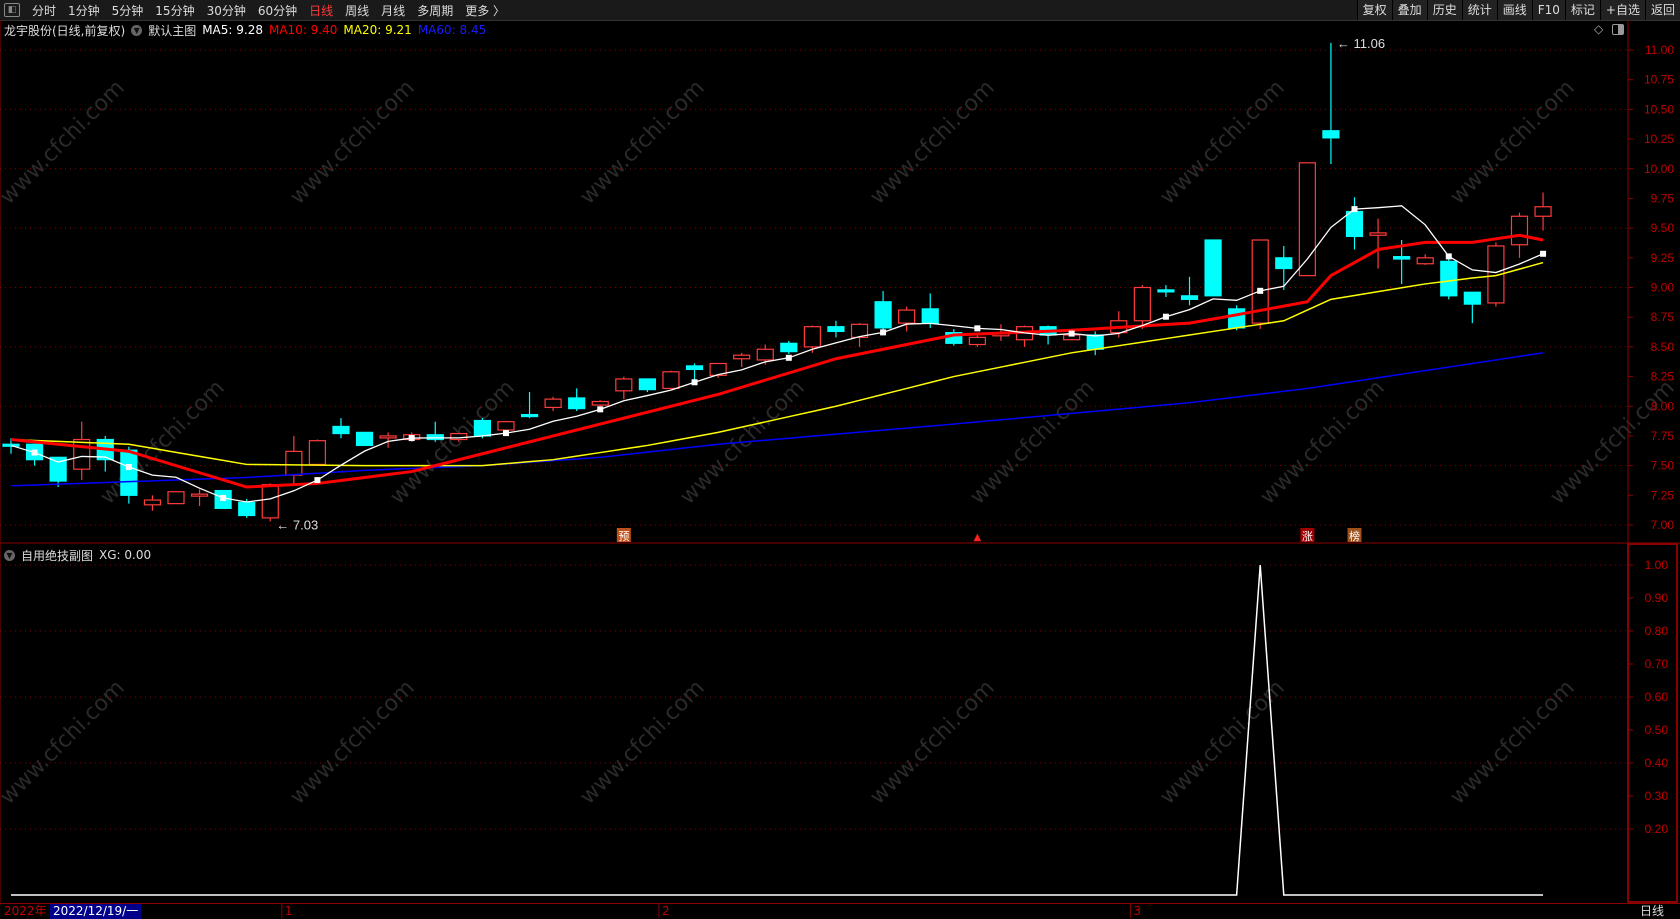 This screenshot has height=919, width=1680. Describe the element at coordinates (65, 30) in the screenshot. I see `stock-title: 龙宇股份(日线,前复权)` at that location.